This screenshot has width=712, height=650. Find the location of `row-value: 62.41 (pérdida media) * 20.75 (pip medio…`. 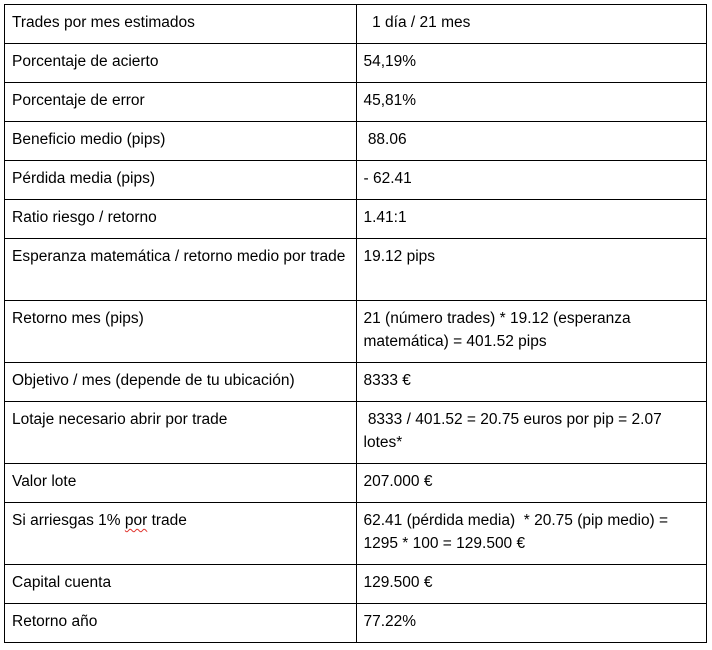

row-value: 62.41 (pérdida media) * 20.75 (pip medio… is located at coordinates (531, 533).